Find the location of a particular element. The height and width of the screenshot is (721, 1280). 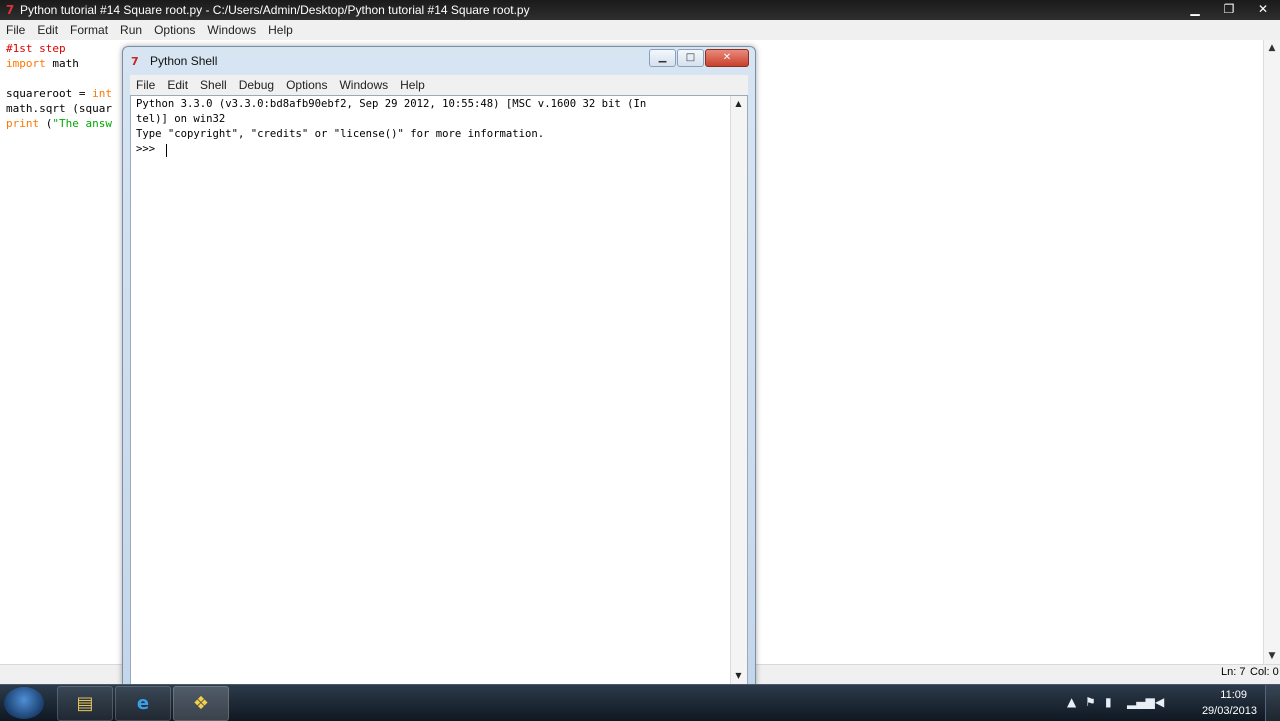

taskbar-internet-explorer: e is located at coordinates (143, 703).